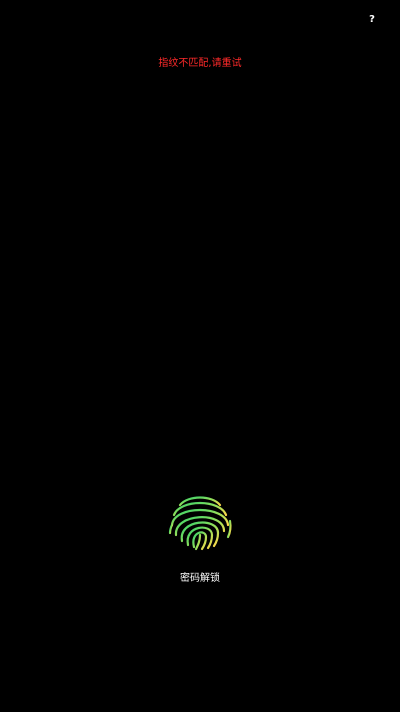 The image size is (400, 712). I want to click on fingerprint-sensor-button, so click(200, 521).